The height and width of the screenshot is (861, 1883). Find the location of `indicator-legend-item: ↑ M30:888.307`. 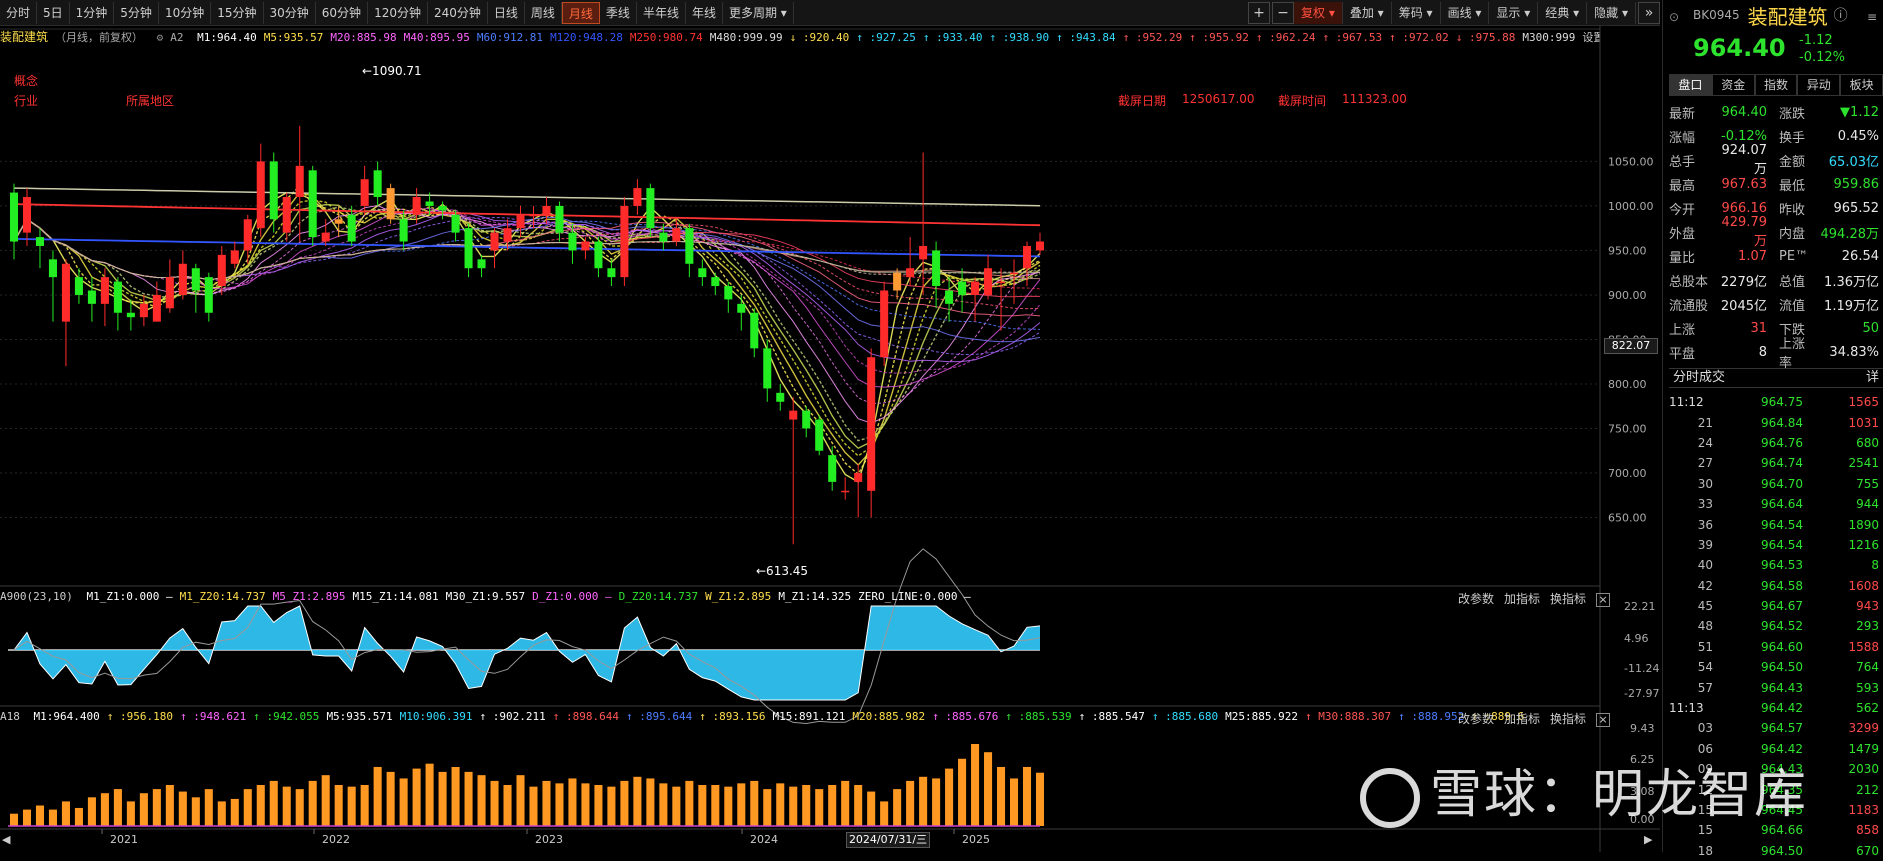

indicator-legend-item: ↑ M30:888.307 is located at coordinates (1348, 716).